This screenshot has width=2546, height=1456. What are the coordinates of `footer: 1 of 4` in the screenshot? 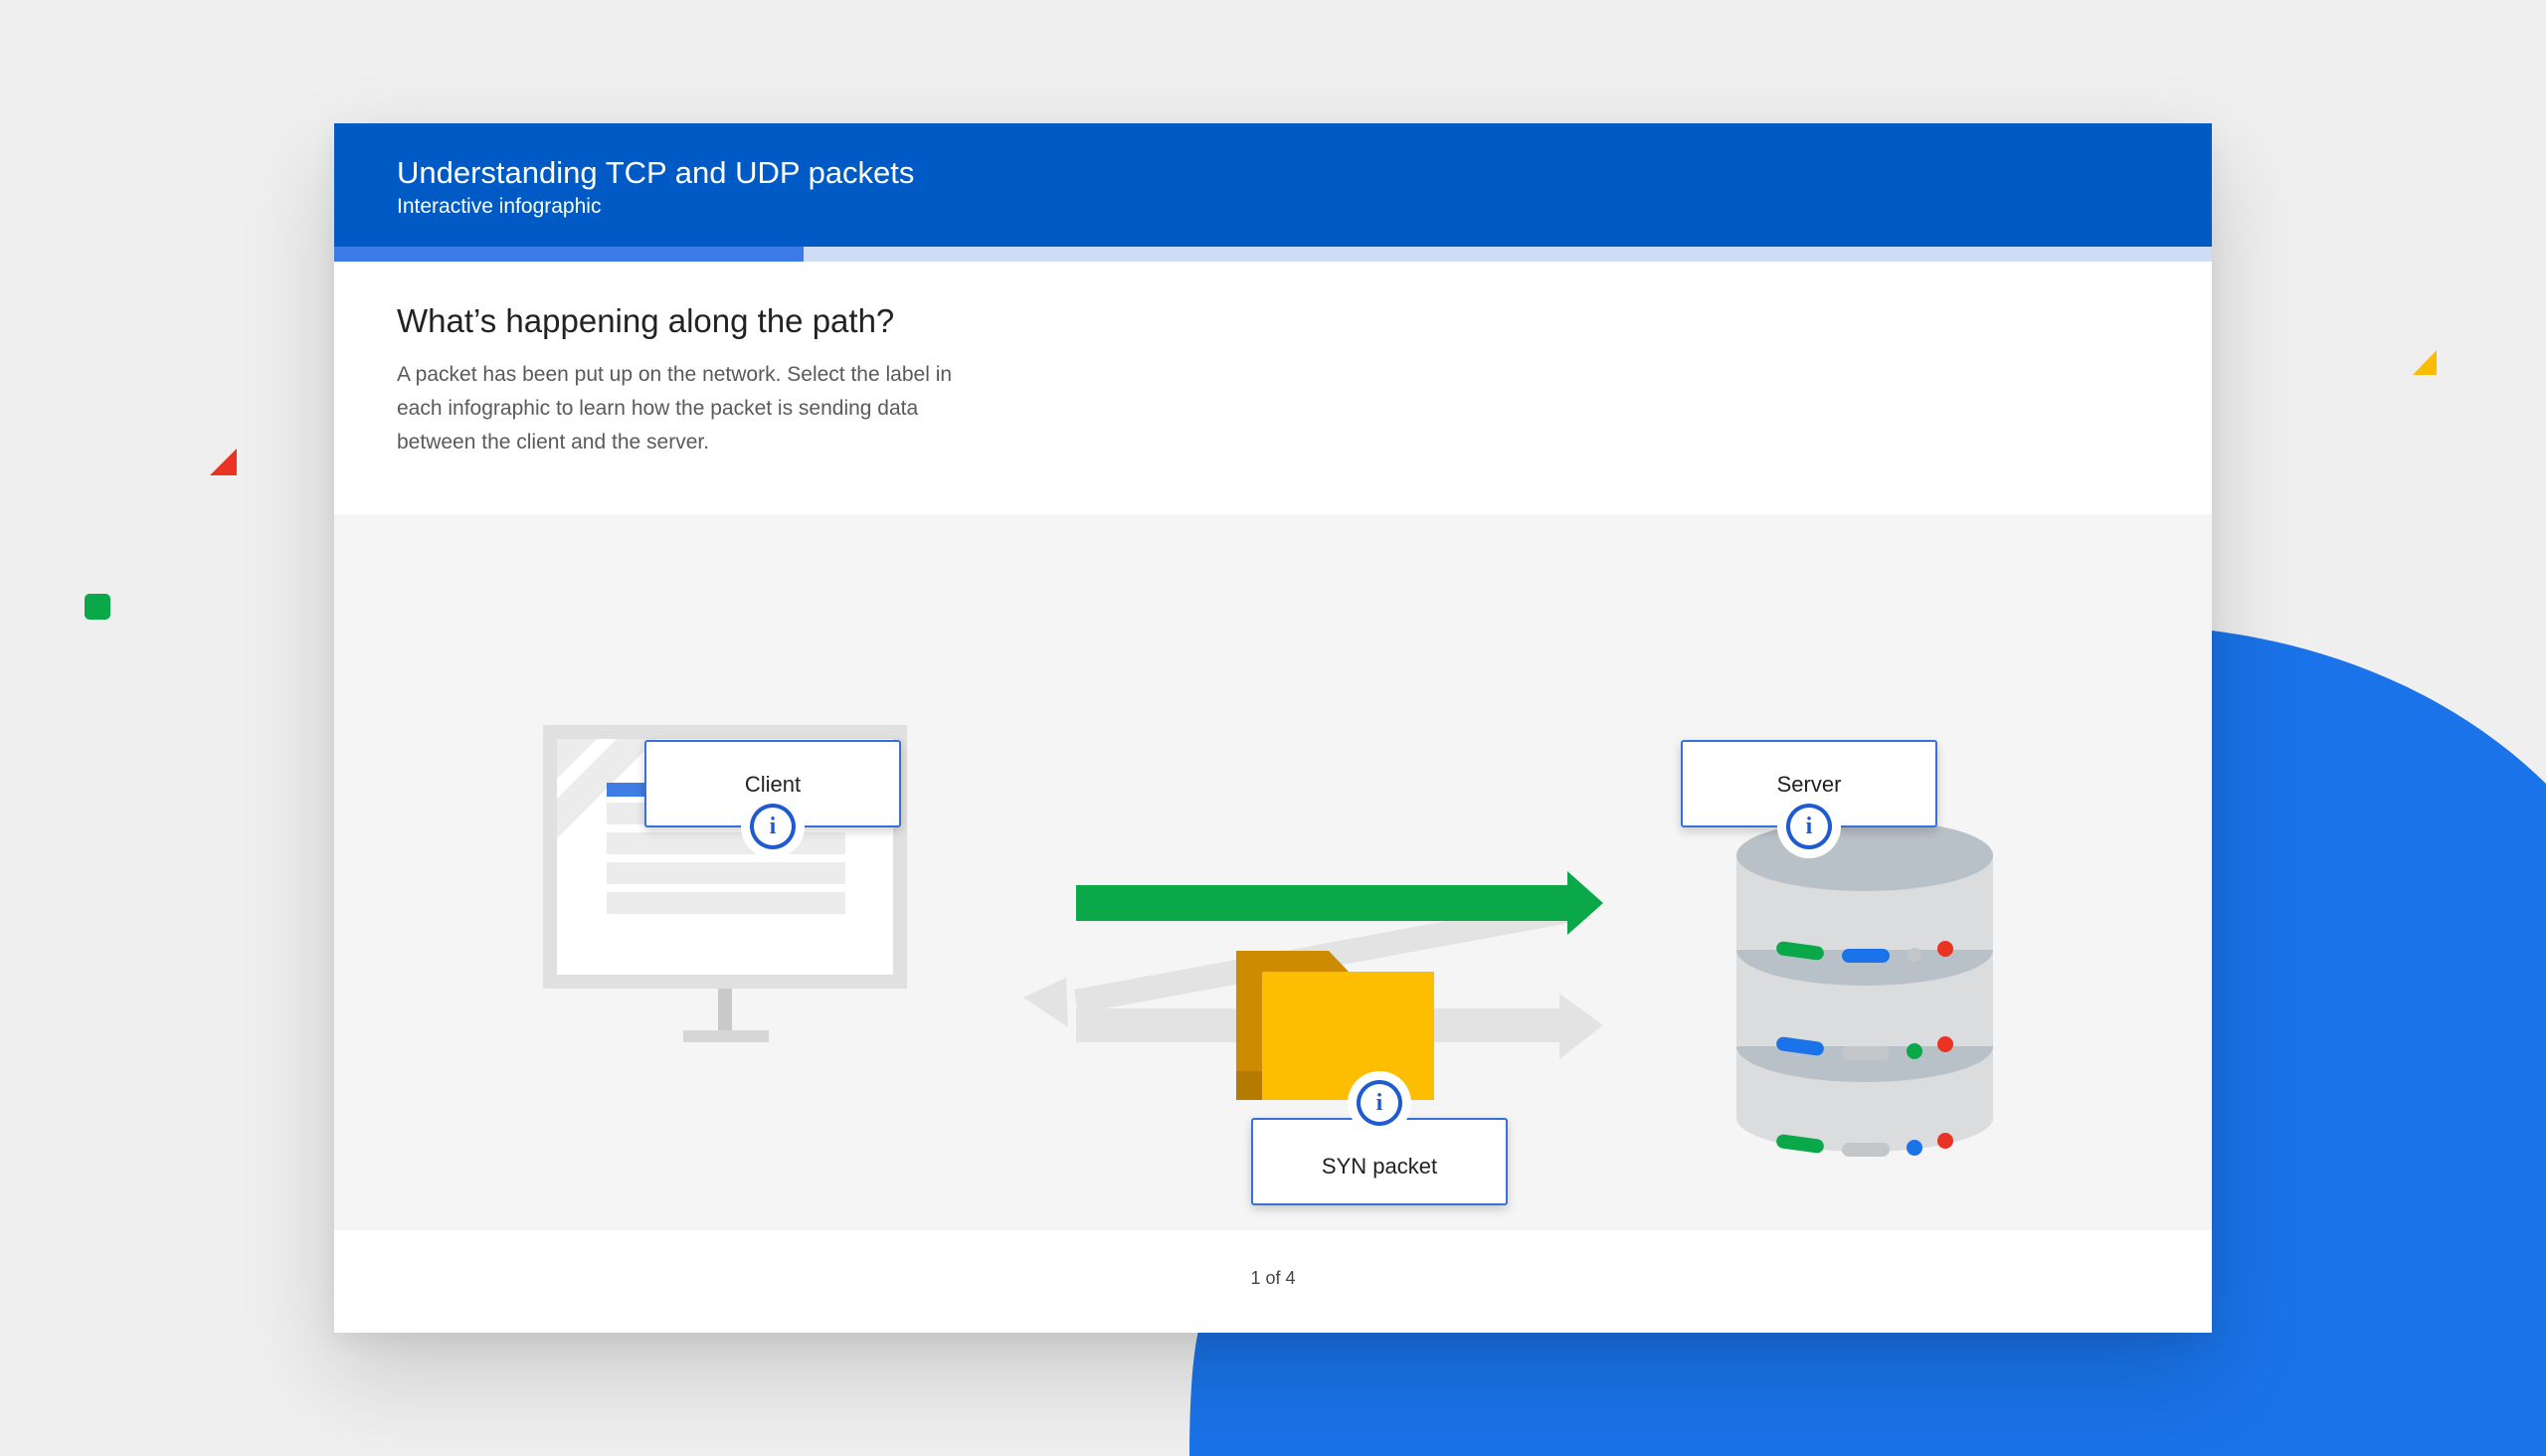 It's located at (1273, 1281).